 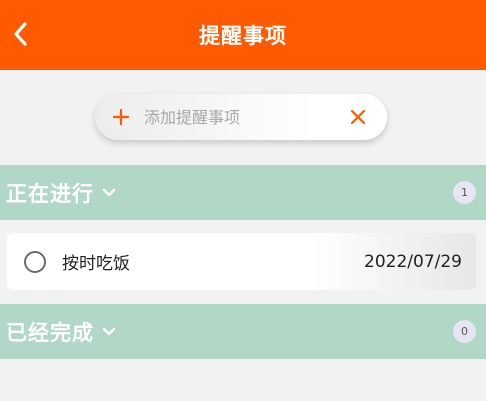 What do you see at coordinates (50, 332) in the screenshot?
I see `section-title: 已经完成` at bounding box center [50, 332].